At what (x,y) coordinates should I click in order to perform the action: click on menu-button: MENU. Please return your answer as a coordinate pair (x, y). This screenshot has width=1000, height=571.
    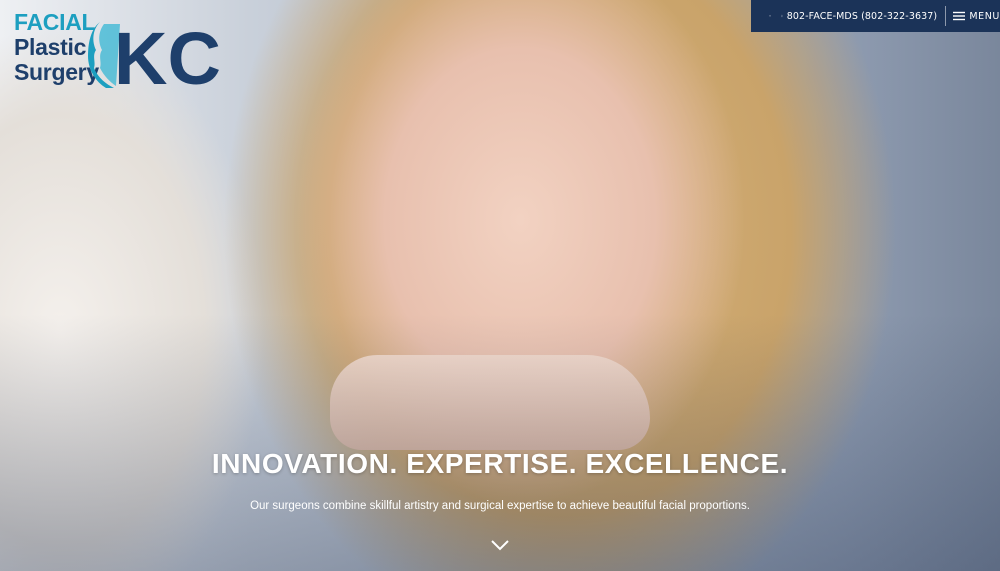
    Looking at the image, I should click on (976, 16).